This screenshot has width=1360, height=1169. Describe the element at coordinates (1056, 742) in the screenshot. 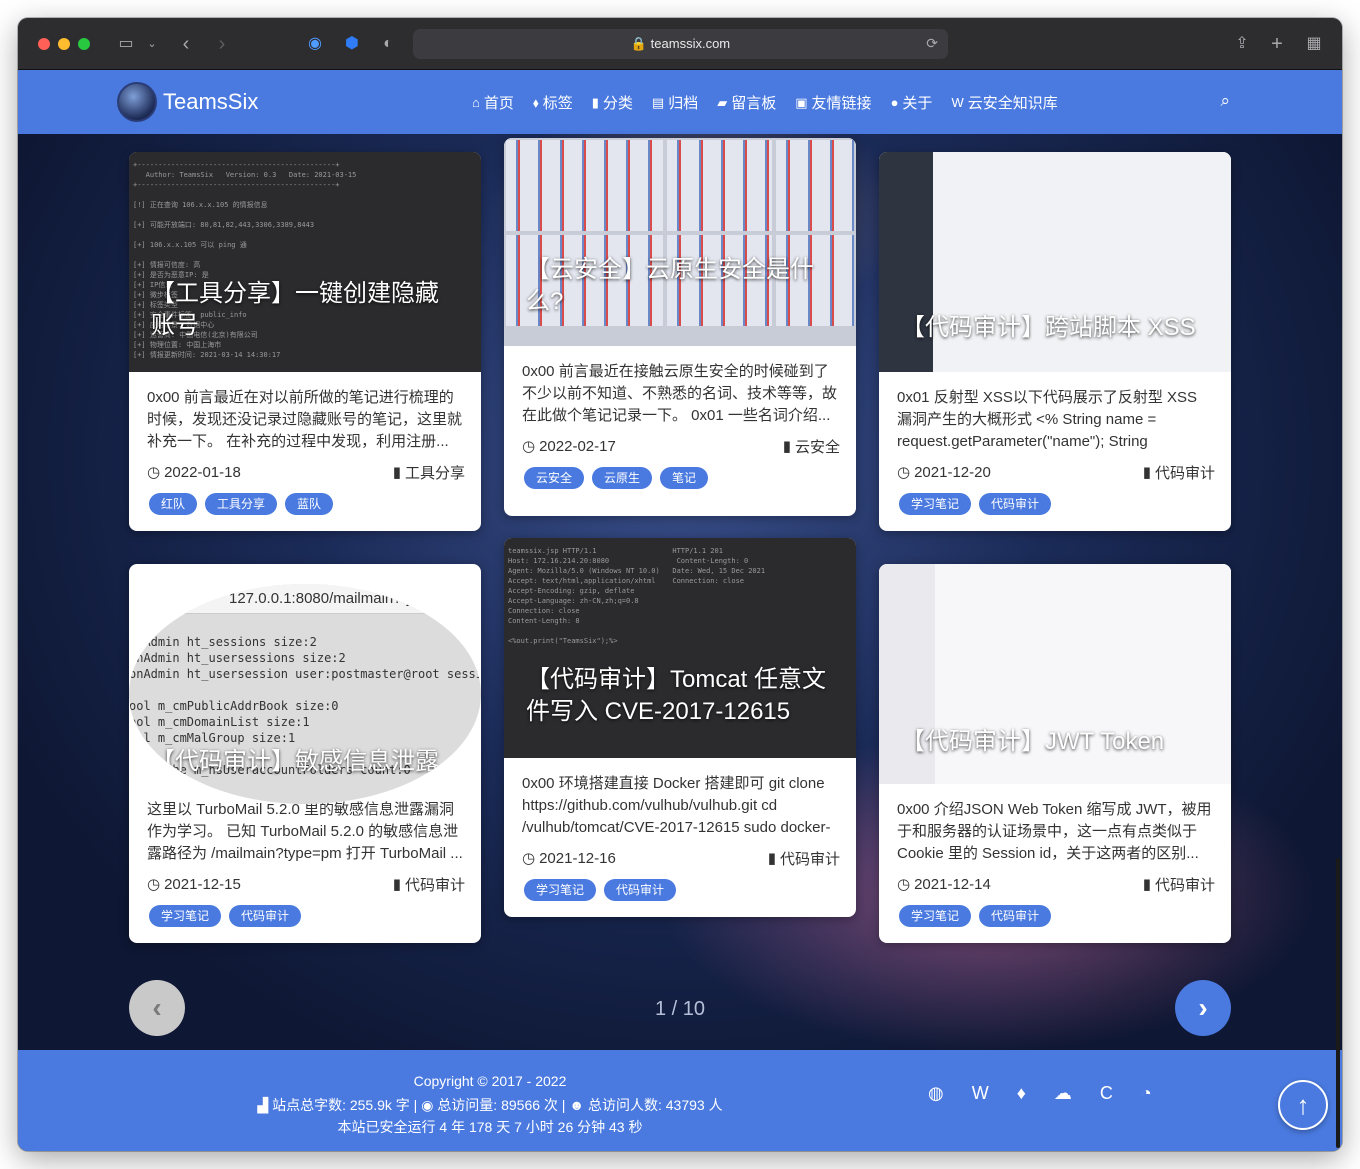

I see `post-title: 【代码审计】JWT Token` at that location.